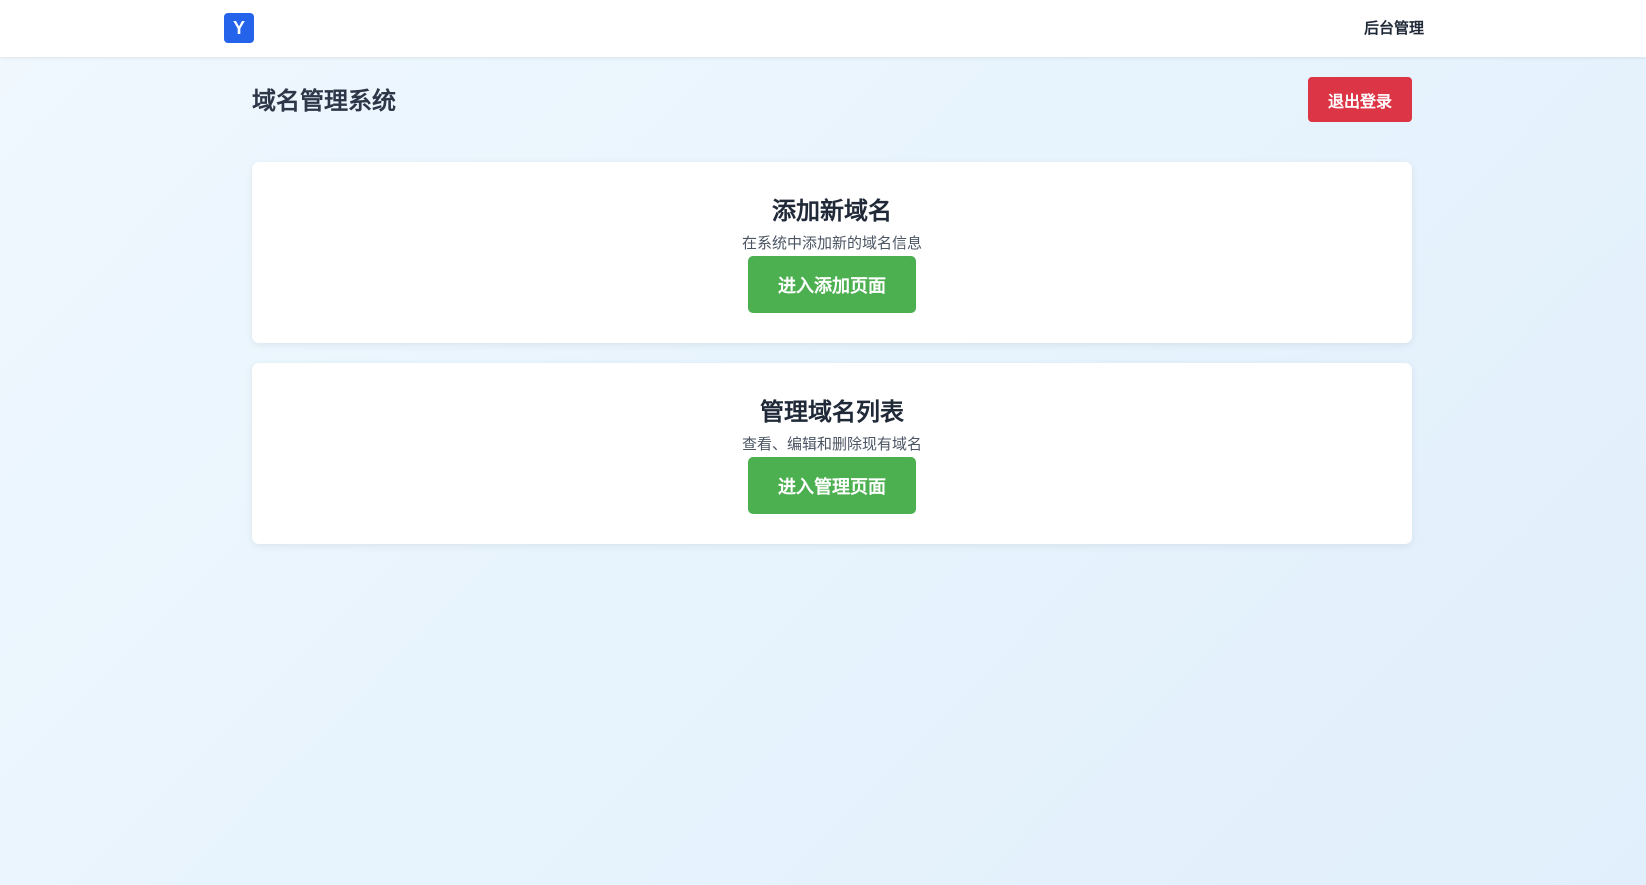  Describe the element at coordinates (239, 28) in the screenshot. I see `logo-icon: Y` at that location.